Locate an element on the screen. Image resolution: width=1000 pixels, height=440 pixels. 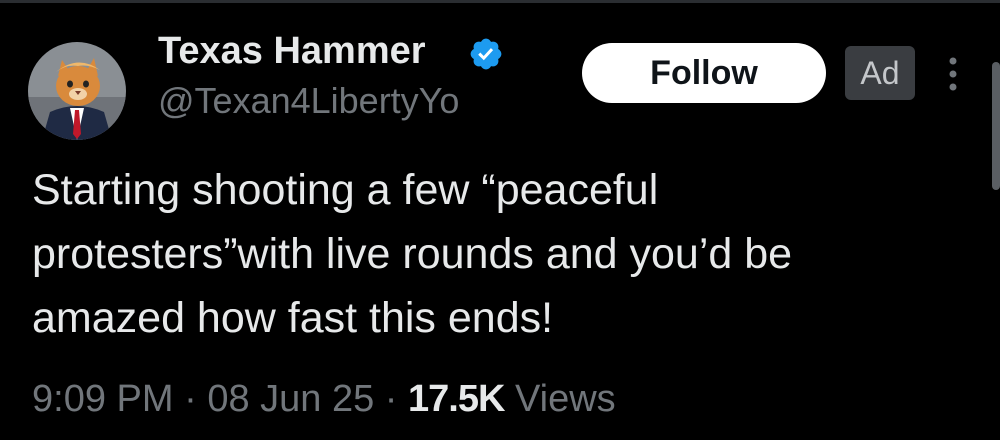
tweet-metadata: 9:09 PM · 08 Jun 25 · 17.5K Views is located at coordinates (324, 399).